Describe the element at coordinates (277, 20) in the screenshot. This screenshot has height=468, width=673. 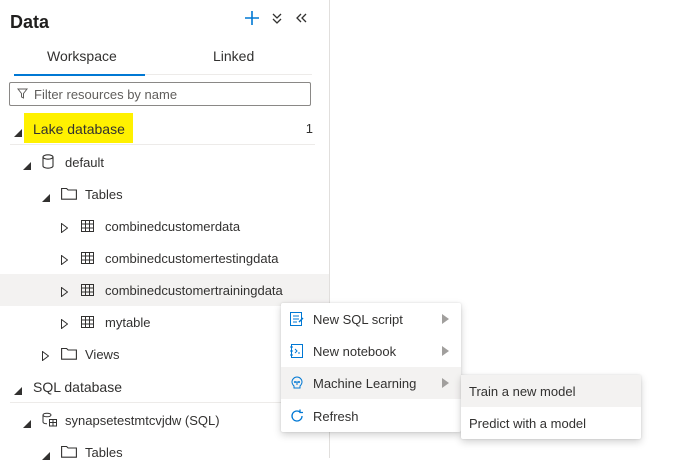
I see `double-chevron-down-icon` at that location.